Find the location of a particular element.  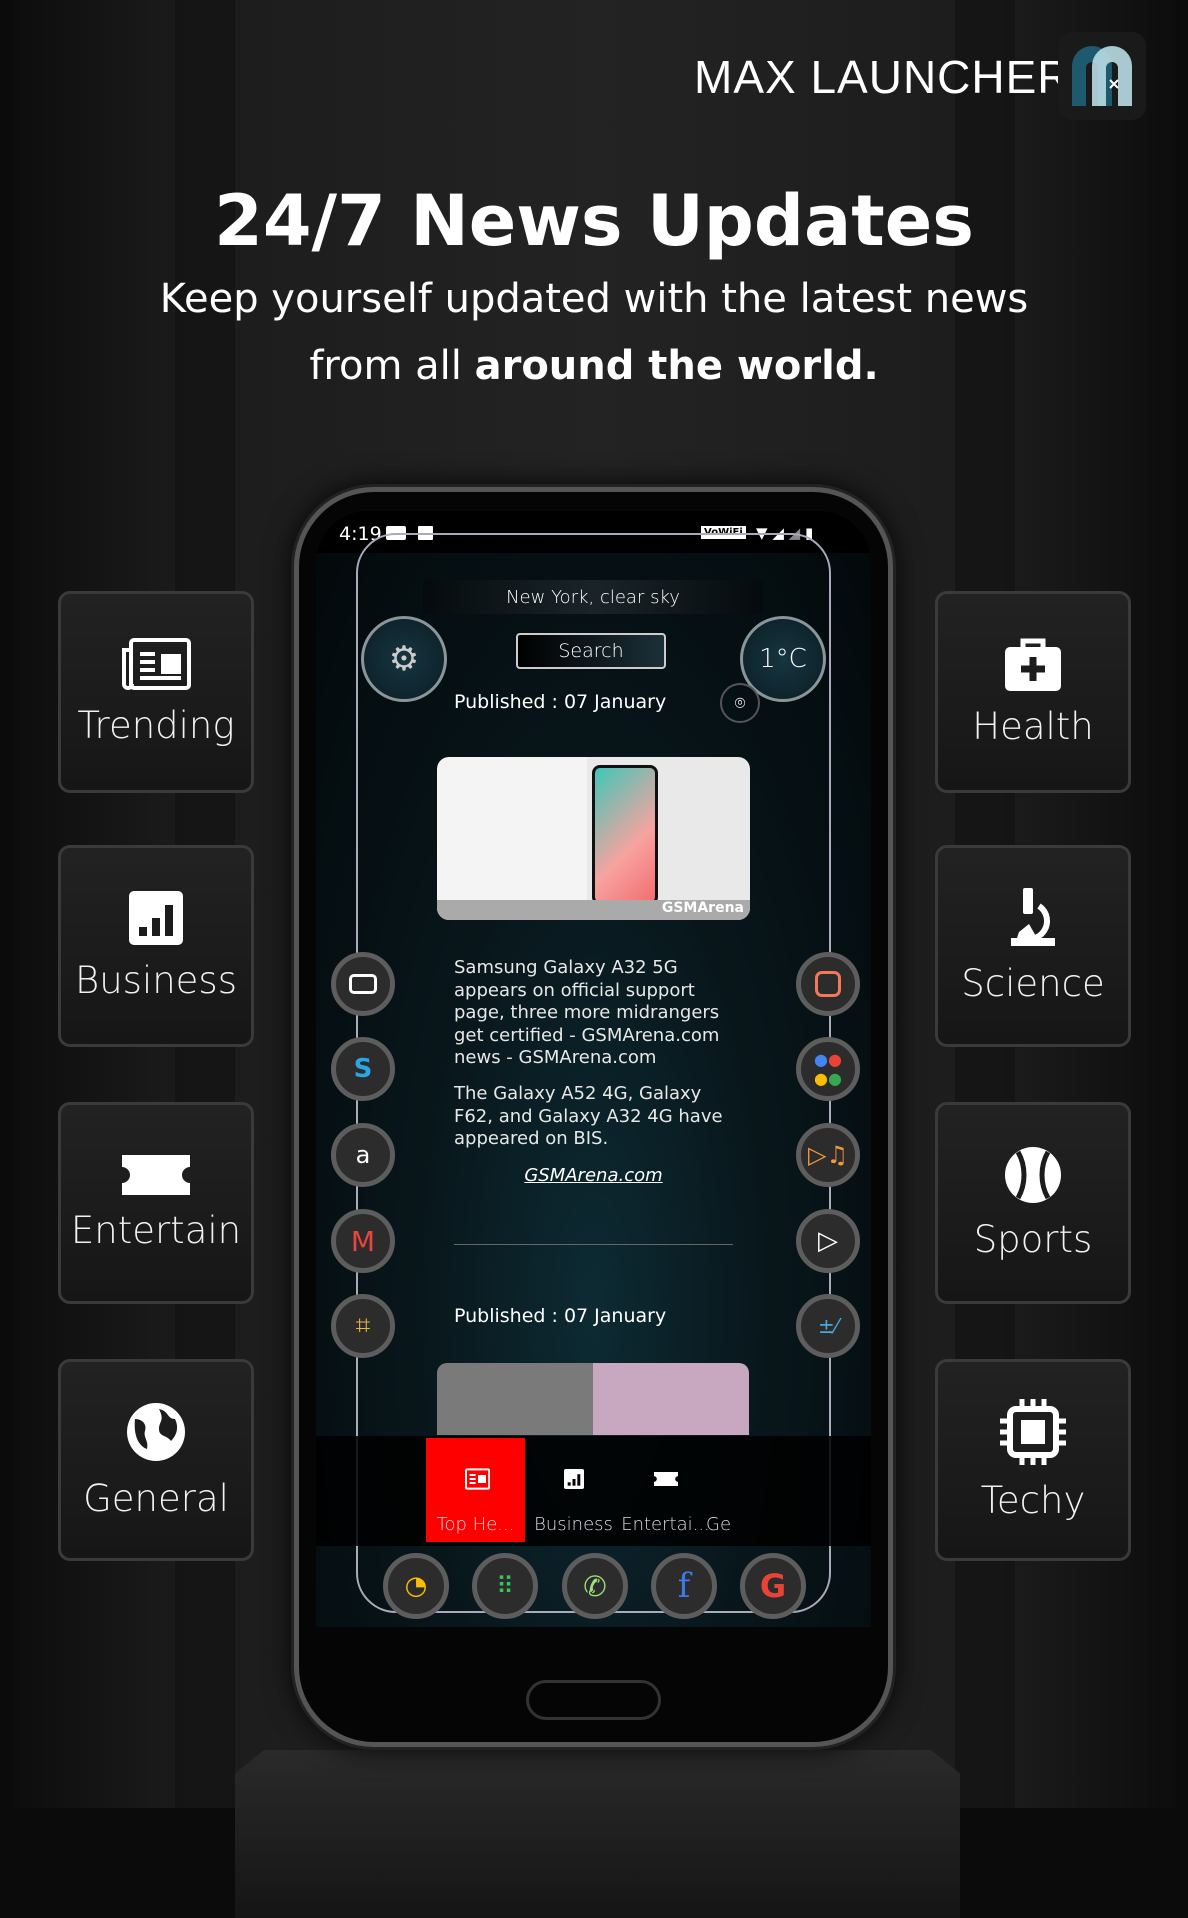

brand-name: MAX LAUNCHER is located at coordinates (883, 77).